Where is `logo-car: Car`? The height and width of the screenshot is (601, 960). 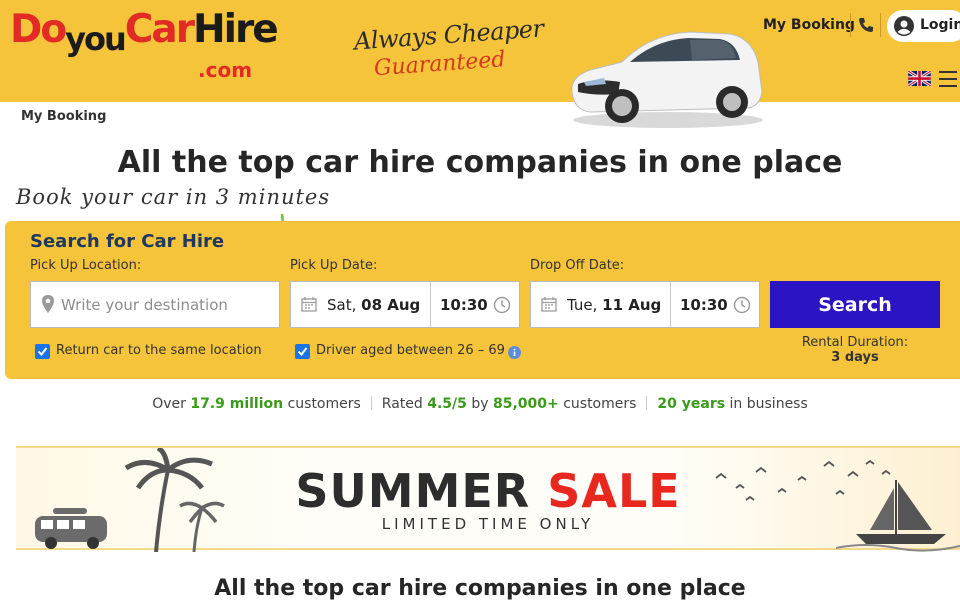 logo-car: Car is located at coordinates (159, 29).